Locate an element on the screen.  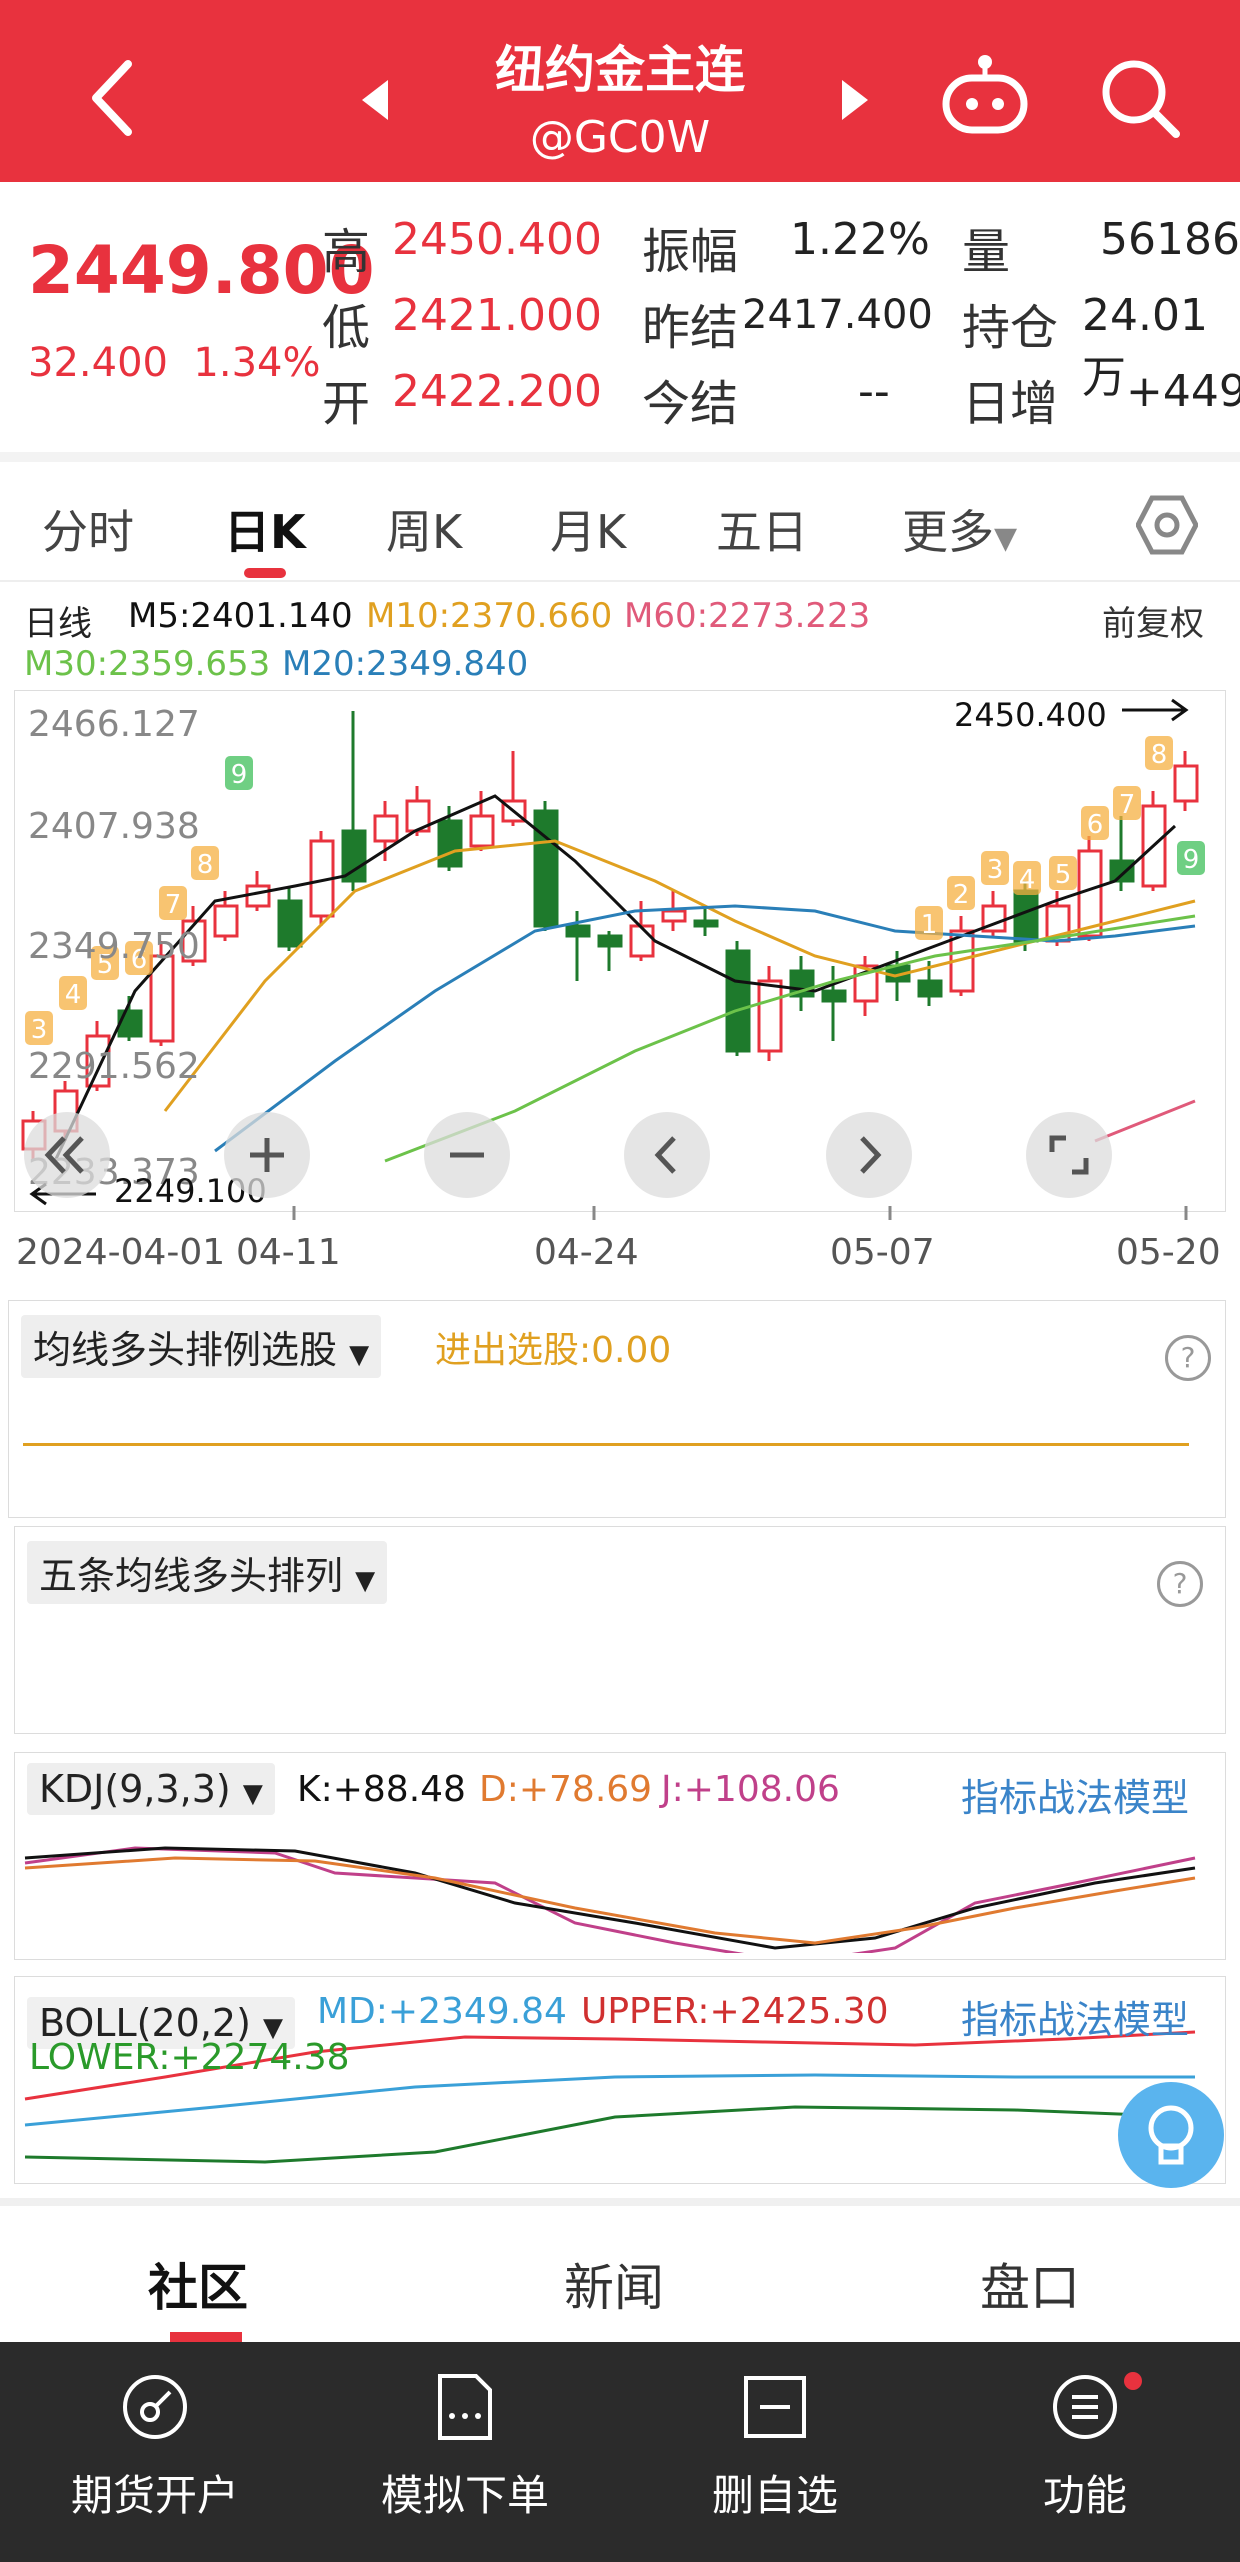
td-count-label: 7 is located at coordinates (1127, 805).